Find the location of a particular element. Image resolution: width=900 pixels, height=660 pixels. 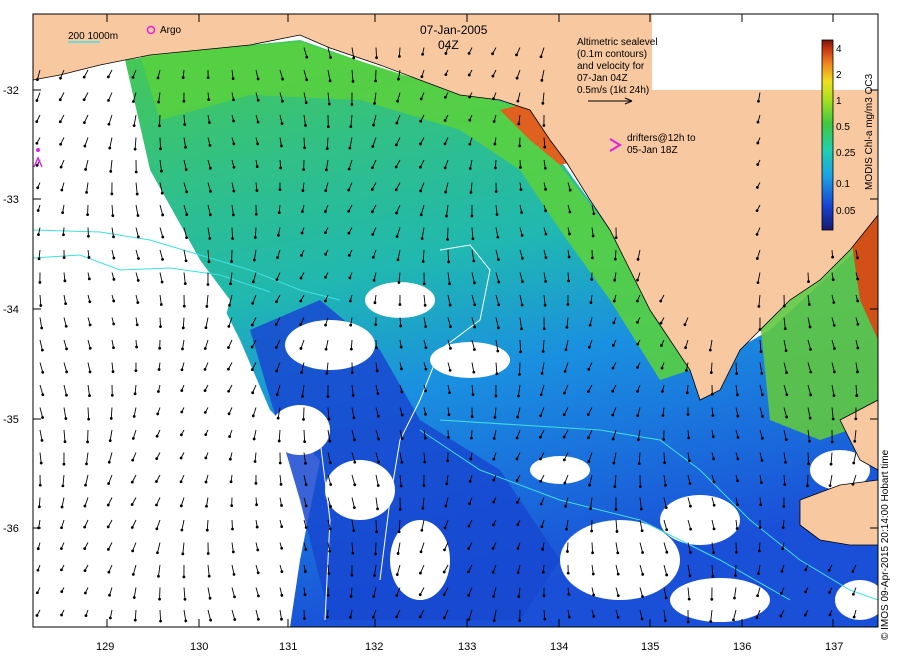

colorbar-tick-label: 0.5 is located at coordinates (843, 127).